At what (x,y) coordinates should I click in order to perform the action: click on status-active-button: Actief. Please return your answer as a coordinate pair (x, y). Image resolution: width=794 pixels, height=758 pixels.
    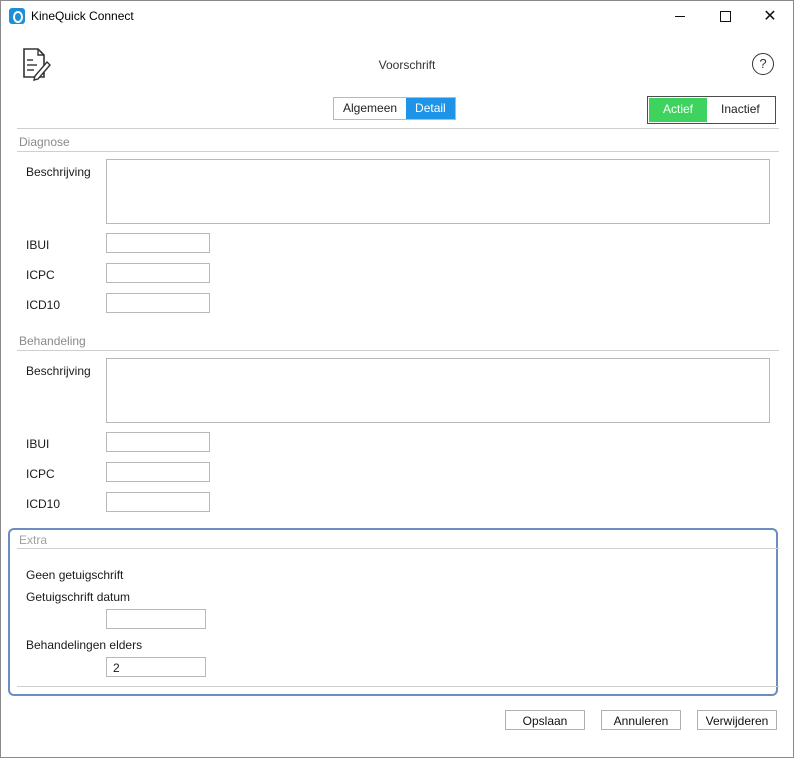
    Looking at the image, I should click on (678, 110).